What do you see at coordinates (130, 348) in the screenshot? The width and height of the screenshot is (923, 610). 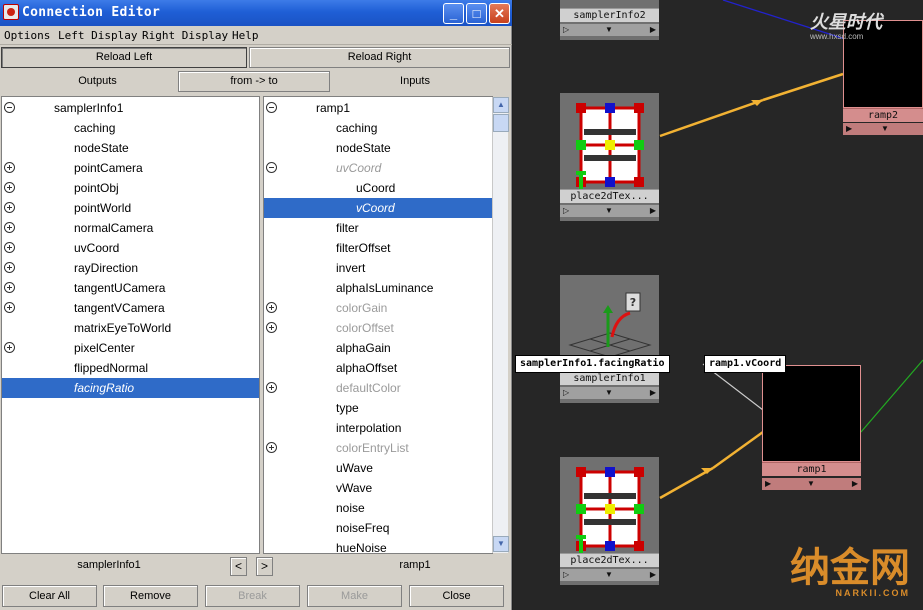 I see `attribute-row: pixelCenter` at bounding box center [130, 348].